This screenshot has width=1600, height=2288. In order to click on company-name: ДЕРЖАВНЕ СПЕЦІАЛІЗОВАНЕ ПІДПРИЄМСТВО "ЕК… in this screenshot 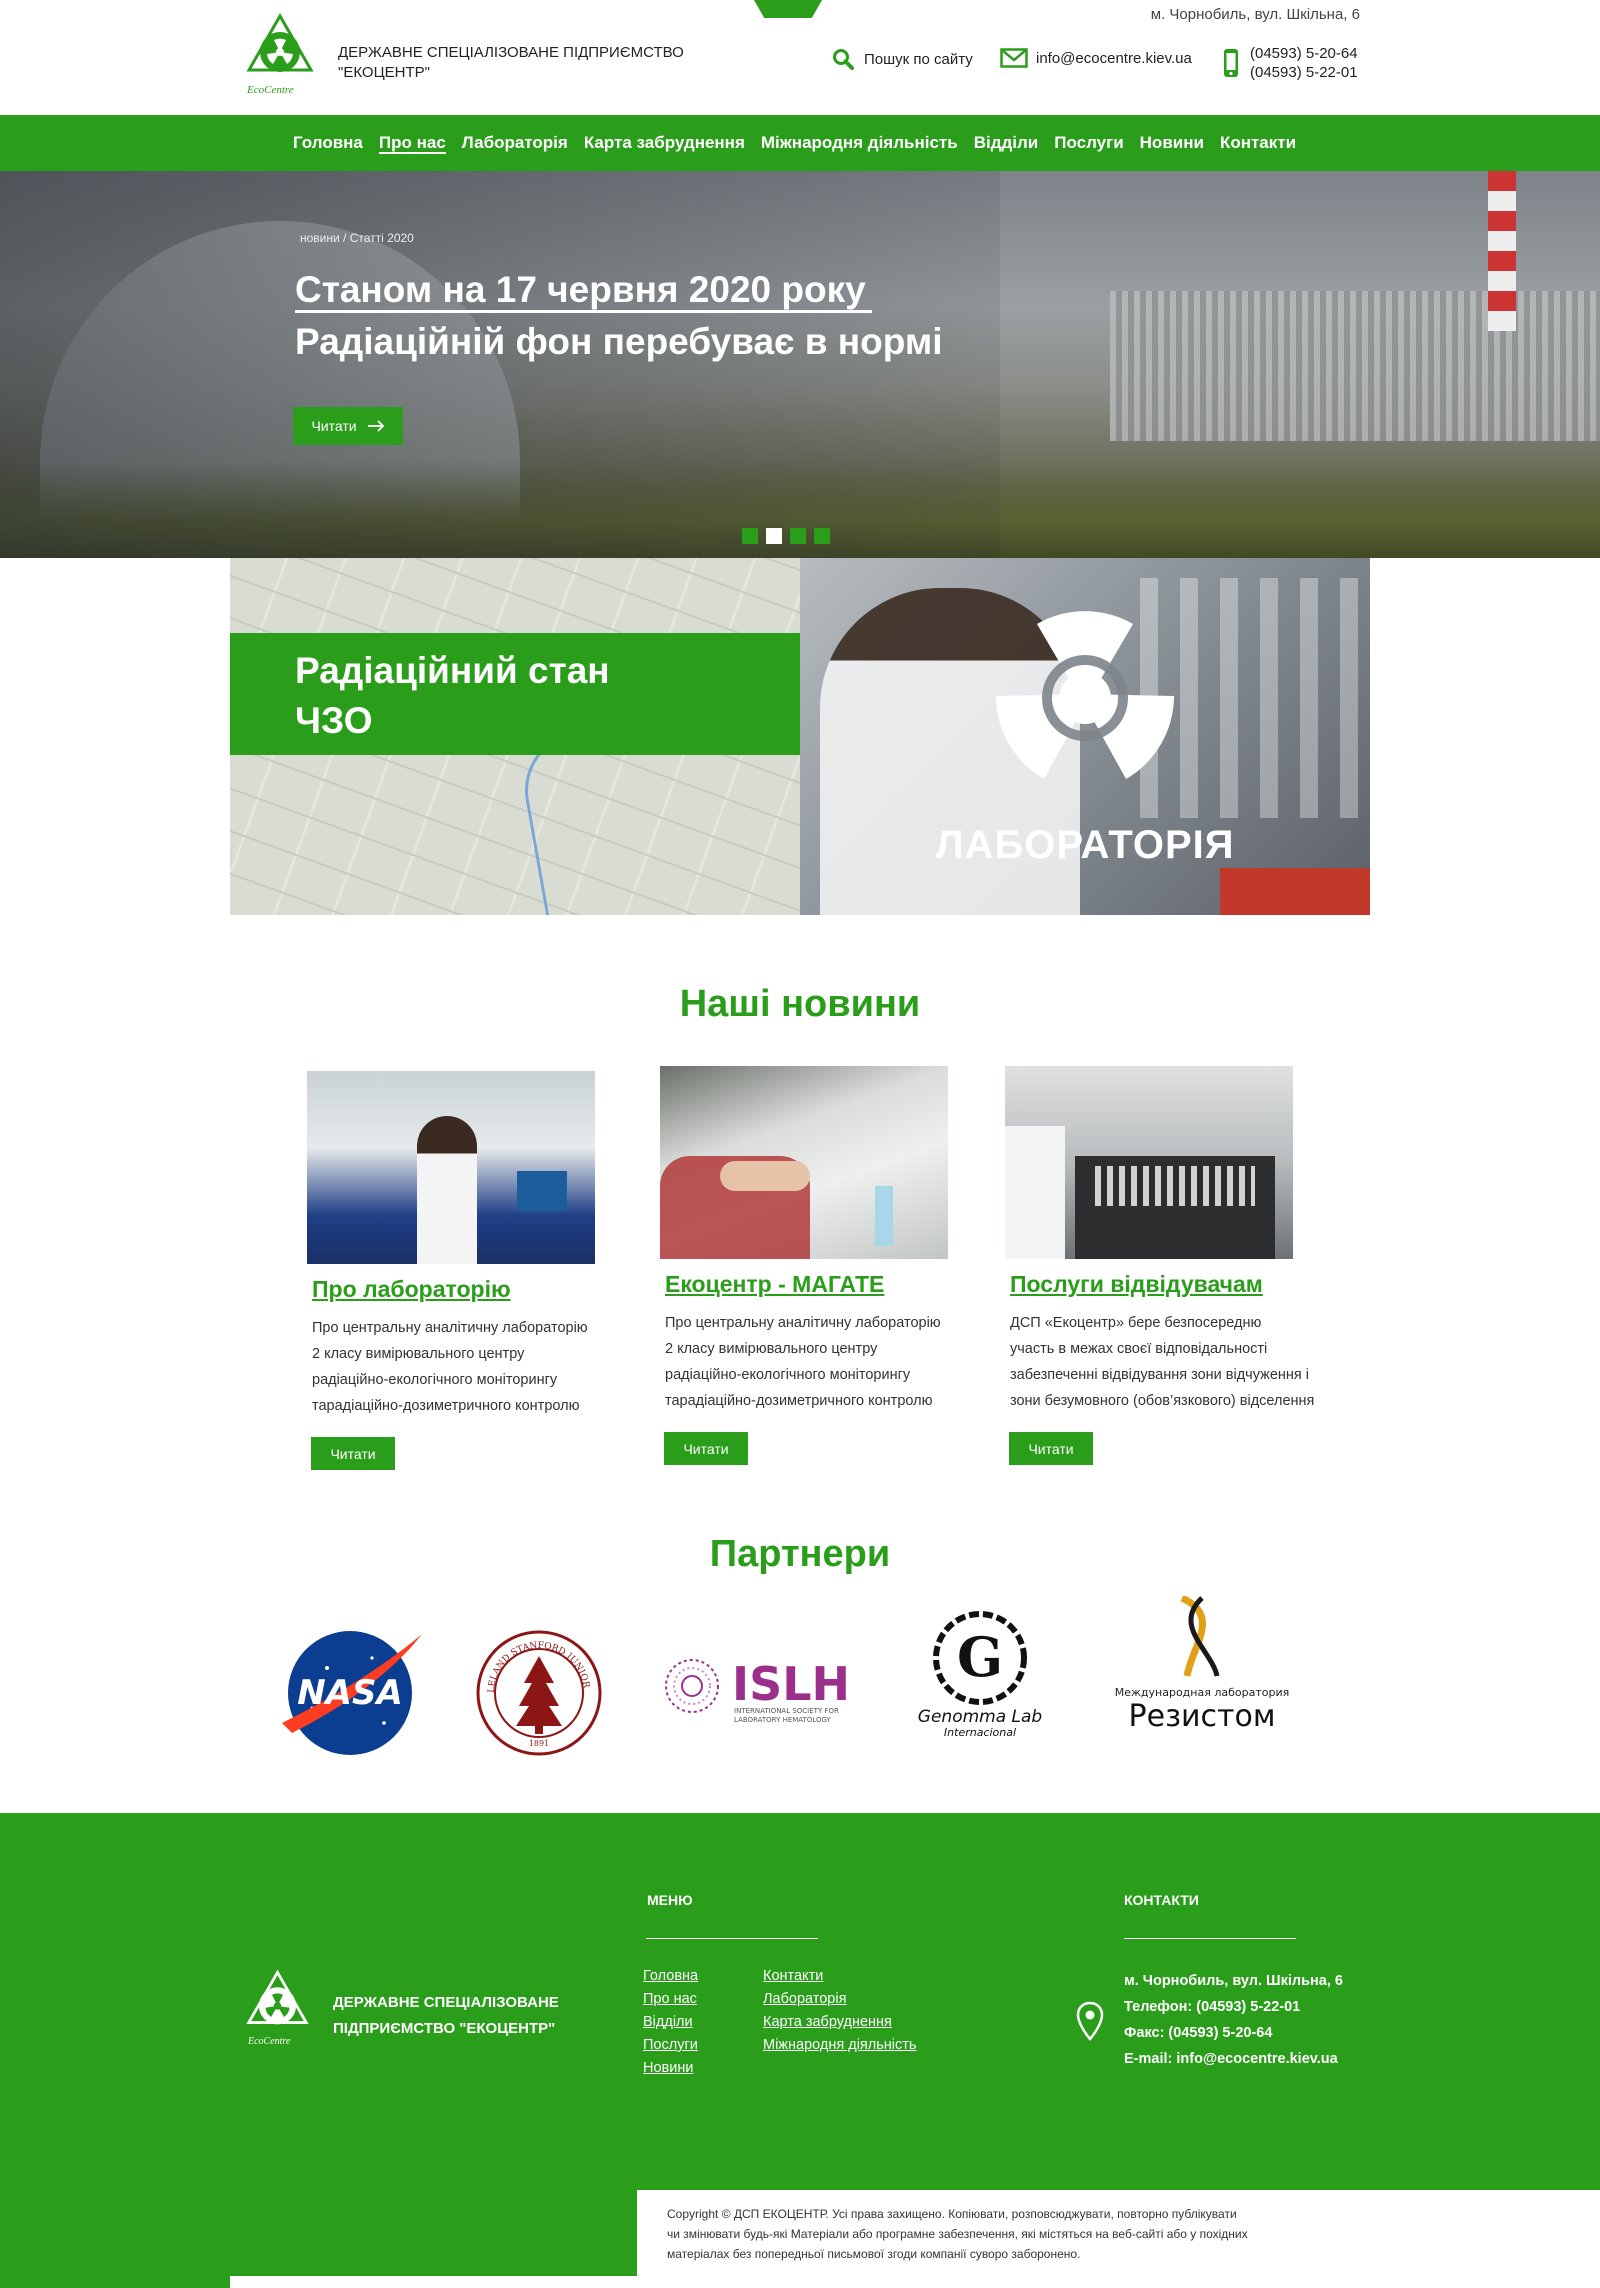, I will do `click(518, 63)`.